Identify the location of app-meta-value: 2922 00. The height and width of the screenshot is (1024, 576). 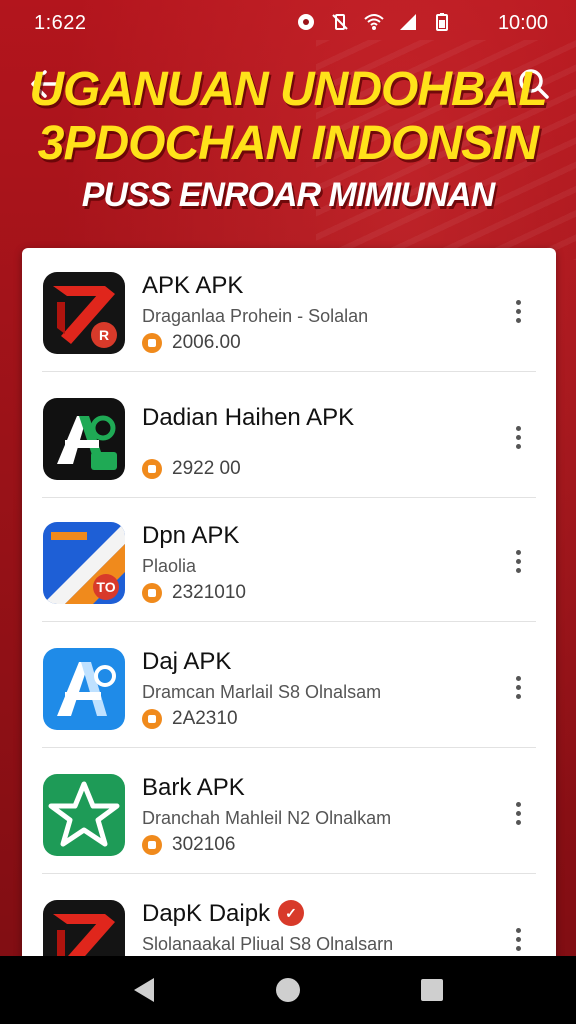
(206, 468).